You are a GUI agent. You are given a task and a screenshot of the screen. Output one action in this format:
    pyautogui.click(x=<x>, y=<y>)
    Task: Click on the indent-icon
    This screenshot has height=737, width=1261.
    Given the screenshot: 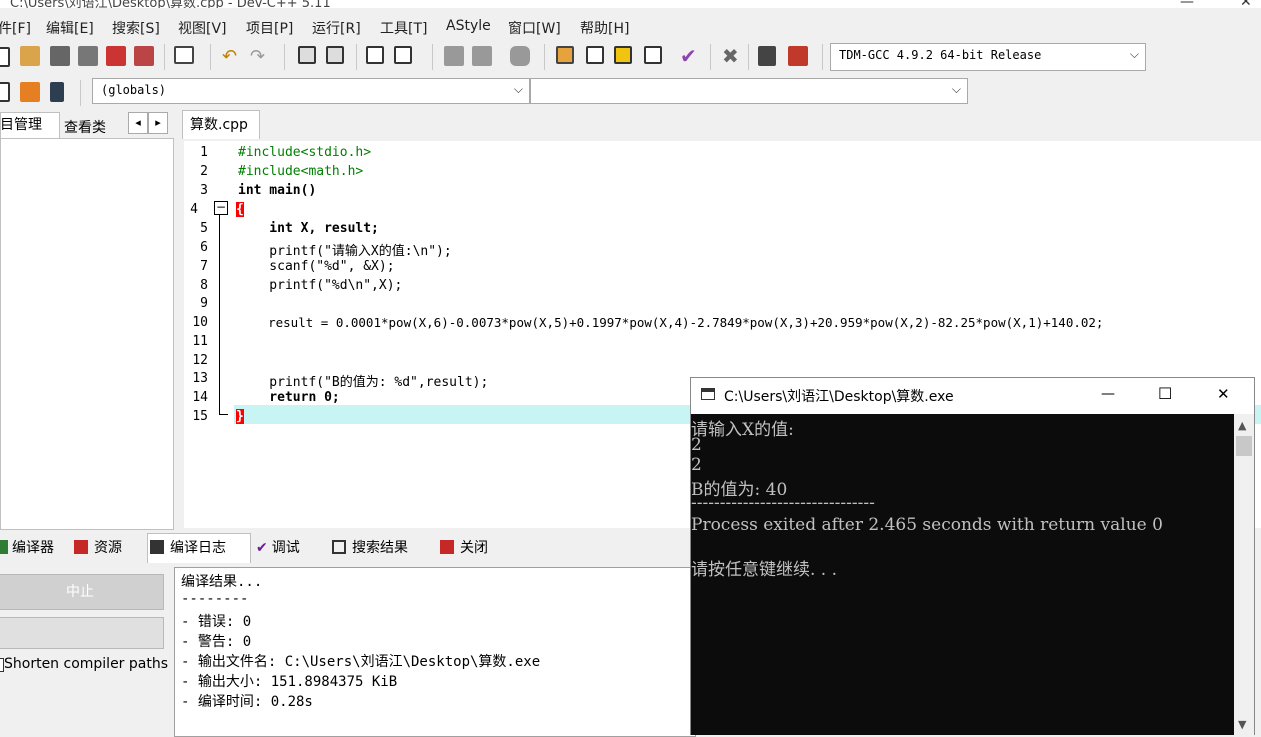 What is the action you would take?
    pyautogui.click(x=454, y=56)
    